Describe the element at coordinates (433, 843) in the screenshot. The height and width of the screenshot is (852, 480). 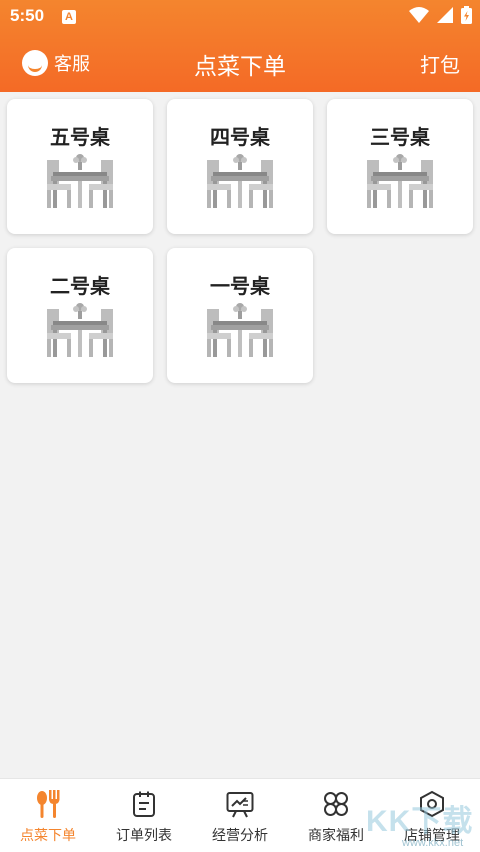
I see `watermark-url: www.kkx.net` at that location.